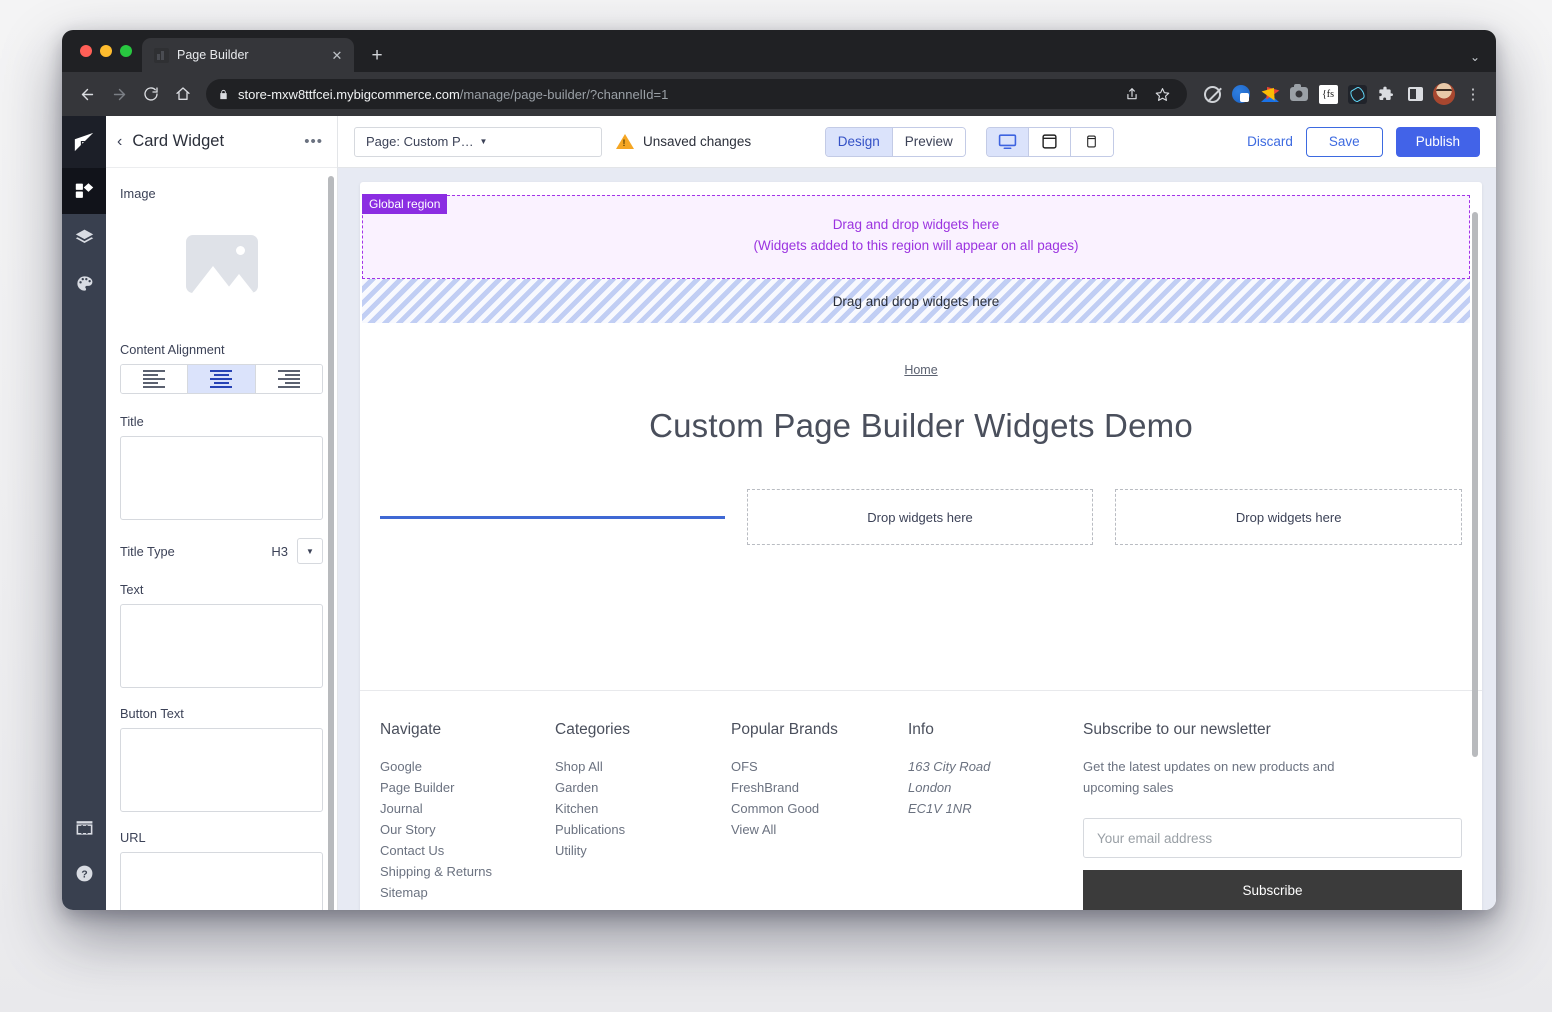 The height and width of the screenshot is (1012, 1552). What do you see at coordinates (467, 766) in the screenshot?
I see `footer-link: Google` at bounding box center [467, 766].